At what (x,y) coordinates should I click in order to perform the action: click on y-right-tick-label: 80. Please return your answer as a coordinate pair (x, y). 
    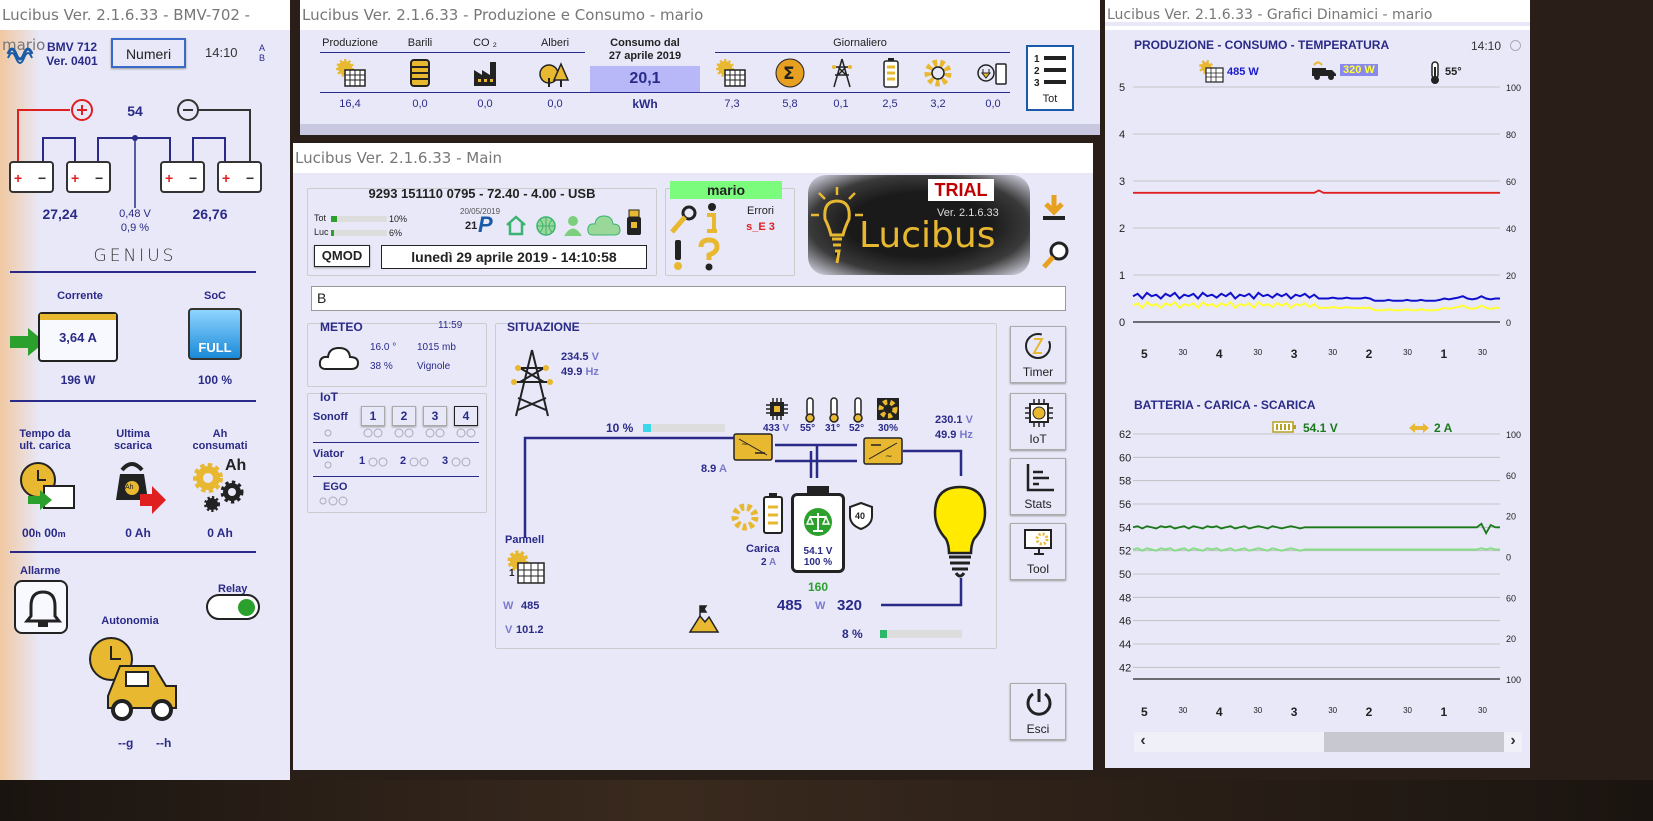
    Looking at the image, I should click on (1511, 135).